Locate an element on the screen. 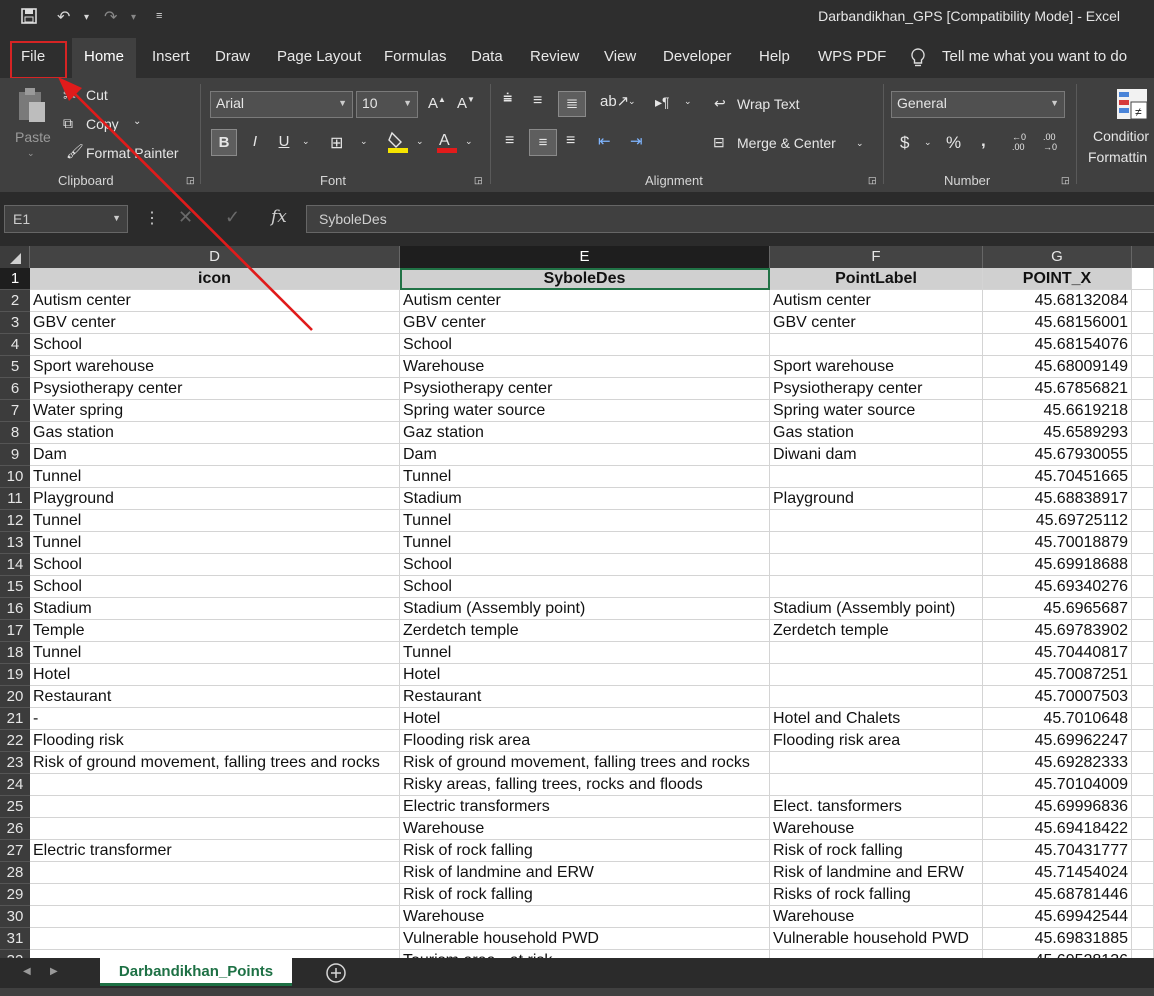  table-cell: 45.70007503 is located at coordinates (1057, 697).